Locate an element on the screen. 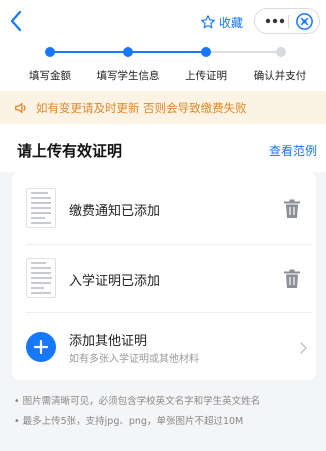 Image resolution: width=326 pixels, height=451 pixels. back-icon is located at coordinates (16, 21).